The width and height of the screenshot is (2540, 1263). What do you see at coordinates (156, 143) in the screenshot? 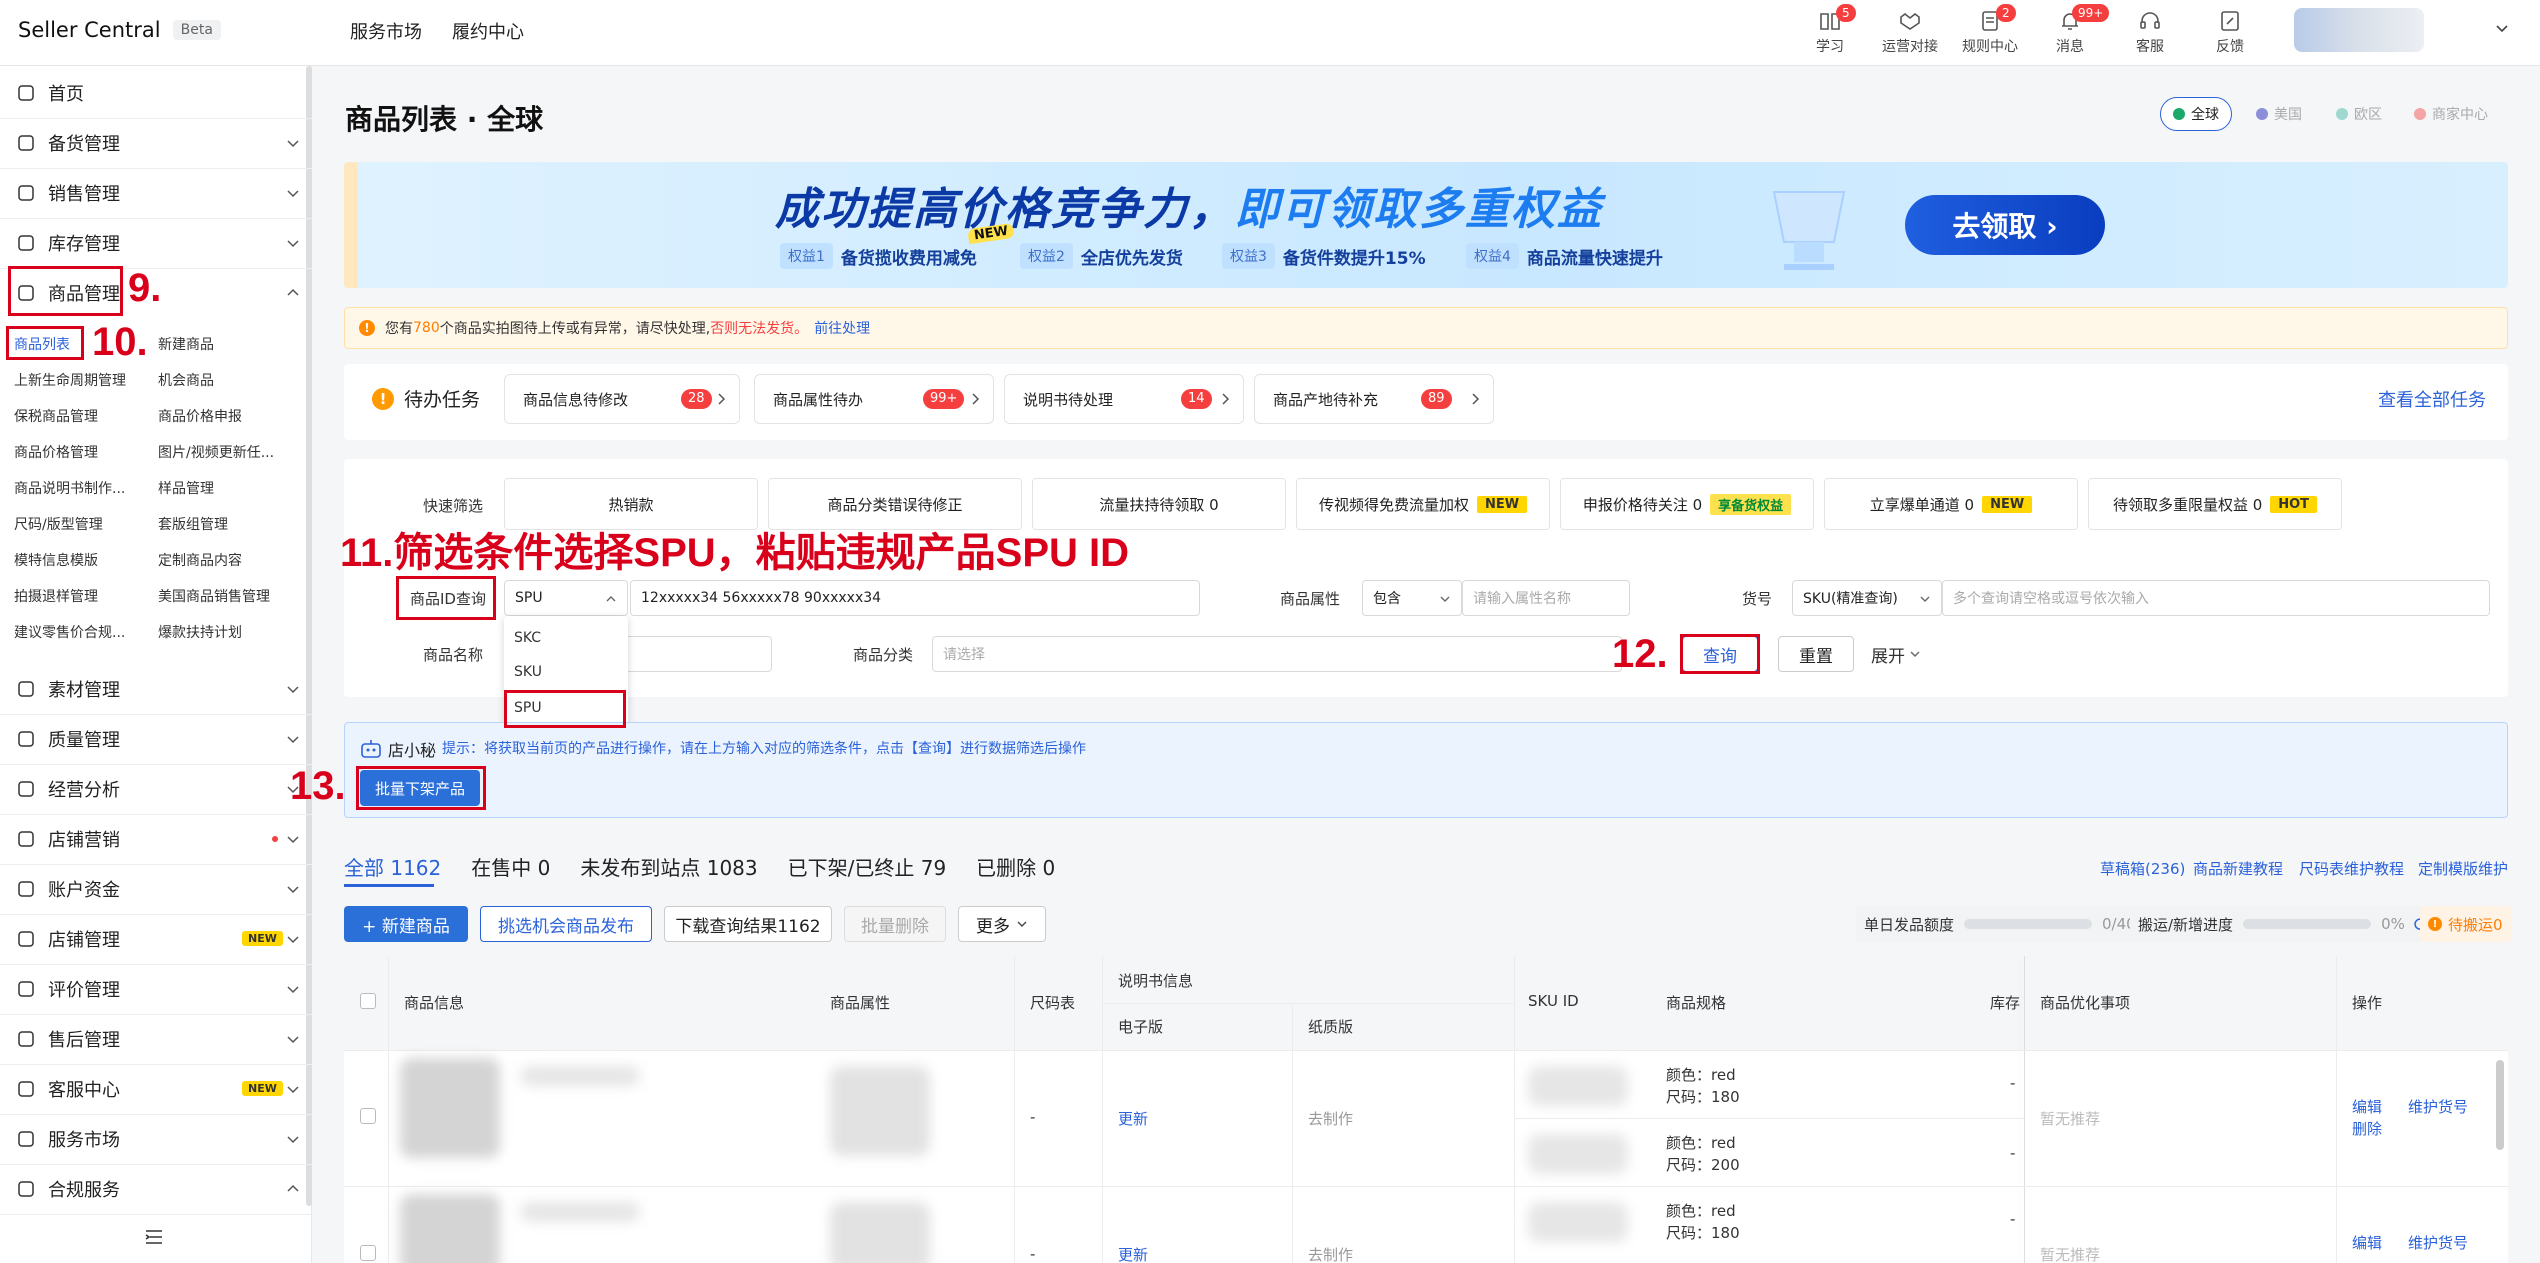
I see `sidebar-item-stock: 备货管理` at bounding box center [156, 143].